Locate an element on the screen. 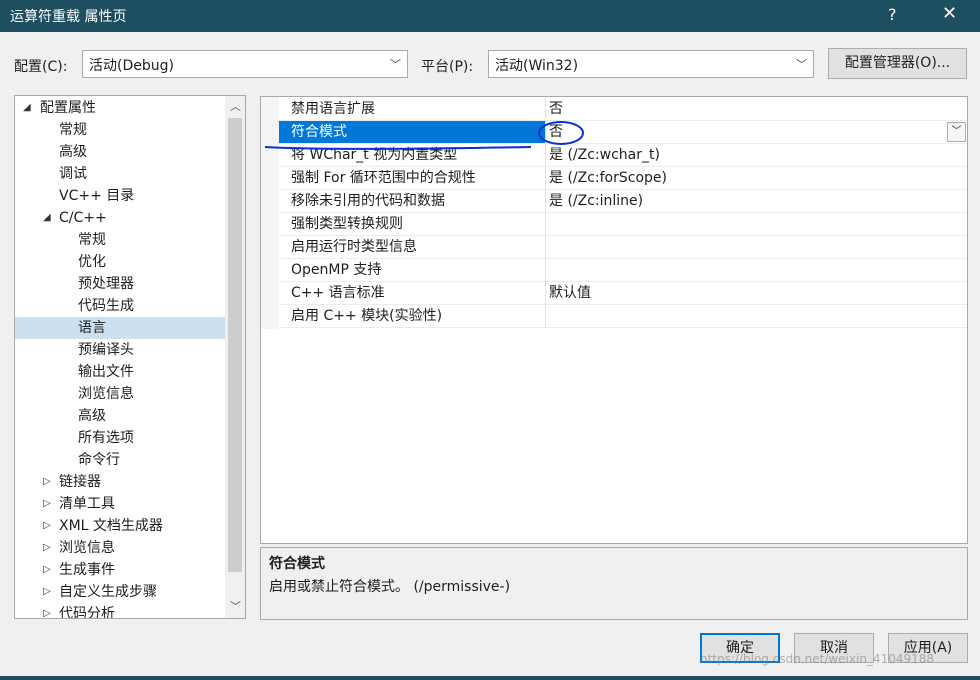 The height and width of the screenshot is (680, 980). tree-item: 输出文件 is located at coordinates (120, 372).